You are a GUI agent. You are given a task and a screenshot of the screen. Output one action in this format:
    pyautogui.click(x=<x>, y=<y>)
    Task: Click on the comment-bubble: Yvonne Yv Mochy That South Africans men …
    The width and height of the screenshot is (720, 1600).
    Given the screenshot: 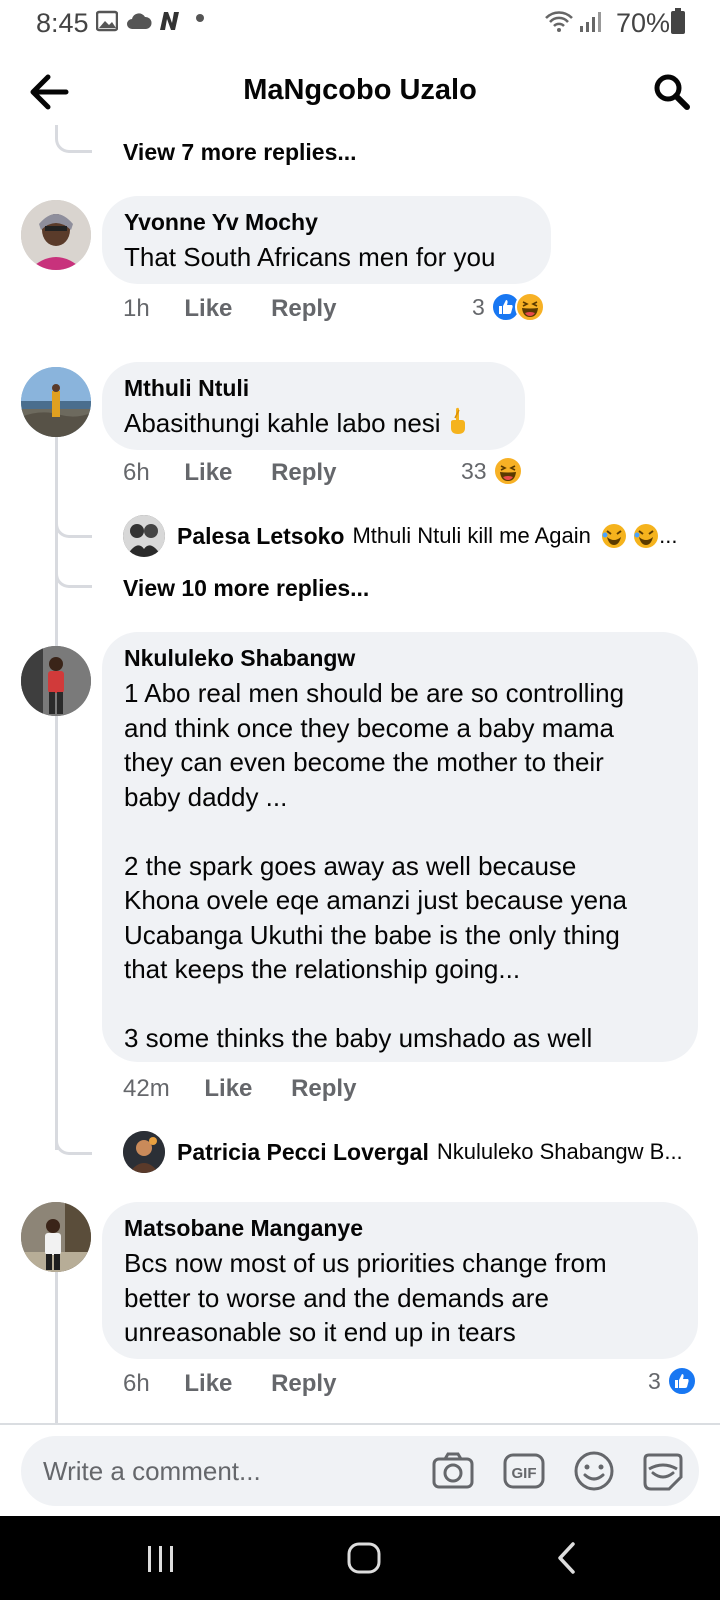 What is the action you would take?
    pyautogui.click(x=326, y=240)
    